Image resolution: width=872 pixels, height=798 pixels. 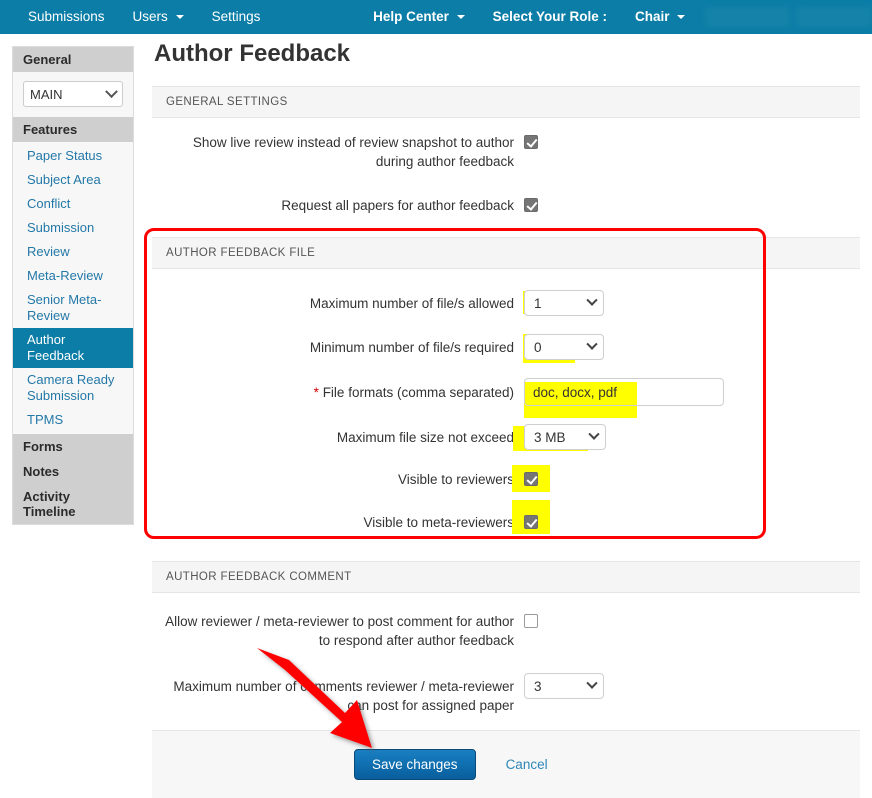 What do you see at coordinates (73, 129) in the screenshot?
I see `sidebar-header-features: Features` at bounding box center [73, 129].